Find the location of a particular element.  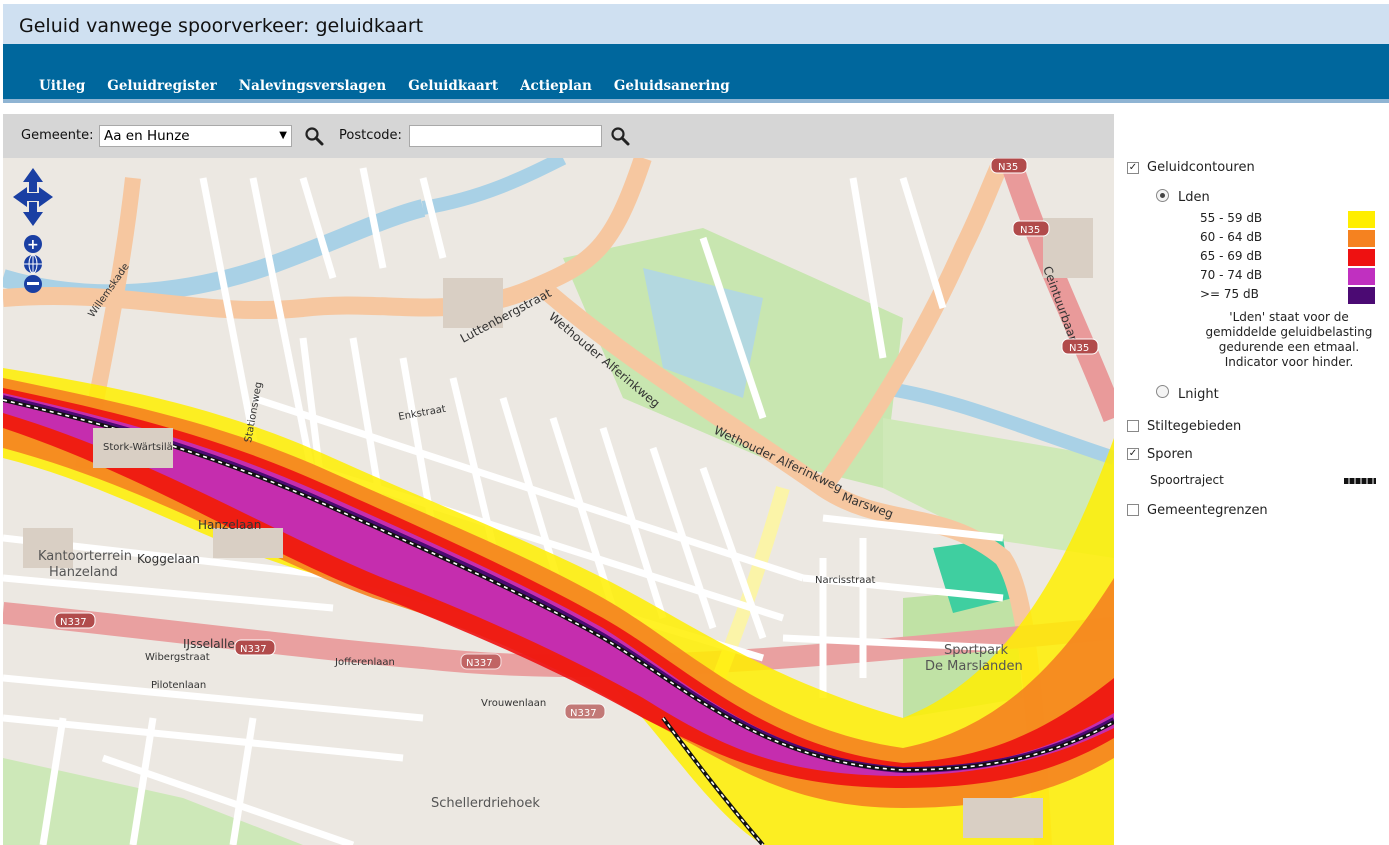

postcode-input is located at coordinates (505, 136).